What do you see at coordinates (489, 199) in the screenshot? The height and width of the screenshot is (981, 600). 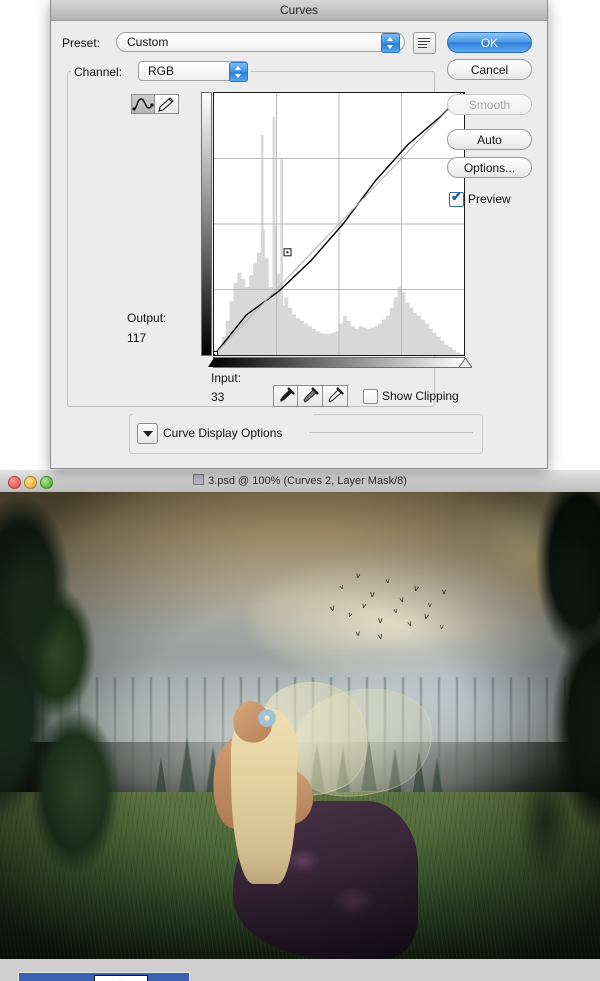 I see `preview-label: Preview` at bounding box center [489, 199].